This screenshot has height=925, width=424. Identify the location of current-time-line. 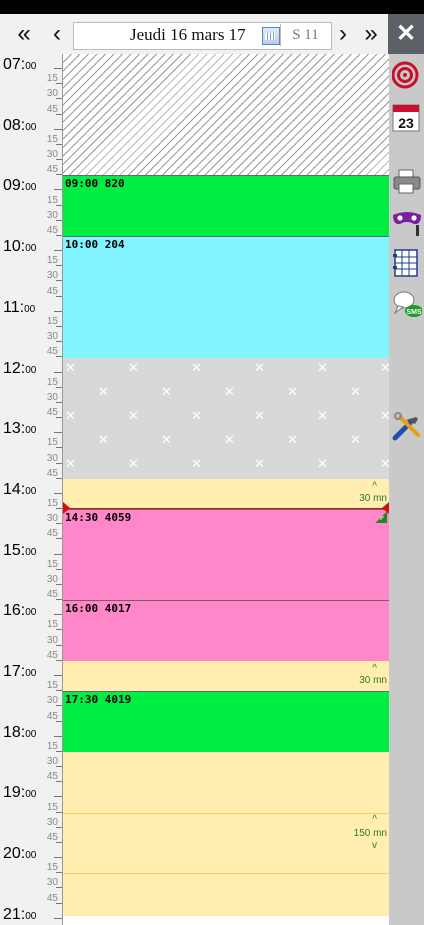
(226, 509).